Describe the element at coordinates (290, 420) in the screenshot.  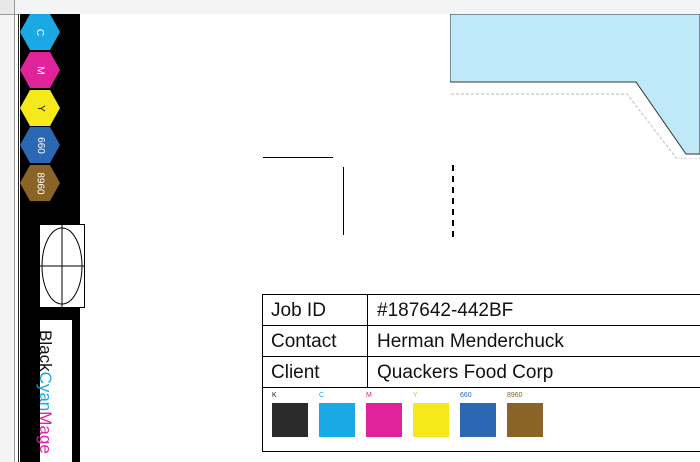
I see `swatch-k` at that location.